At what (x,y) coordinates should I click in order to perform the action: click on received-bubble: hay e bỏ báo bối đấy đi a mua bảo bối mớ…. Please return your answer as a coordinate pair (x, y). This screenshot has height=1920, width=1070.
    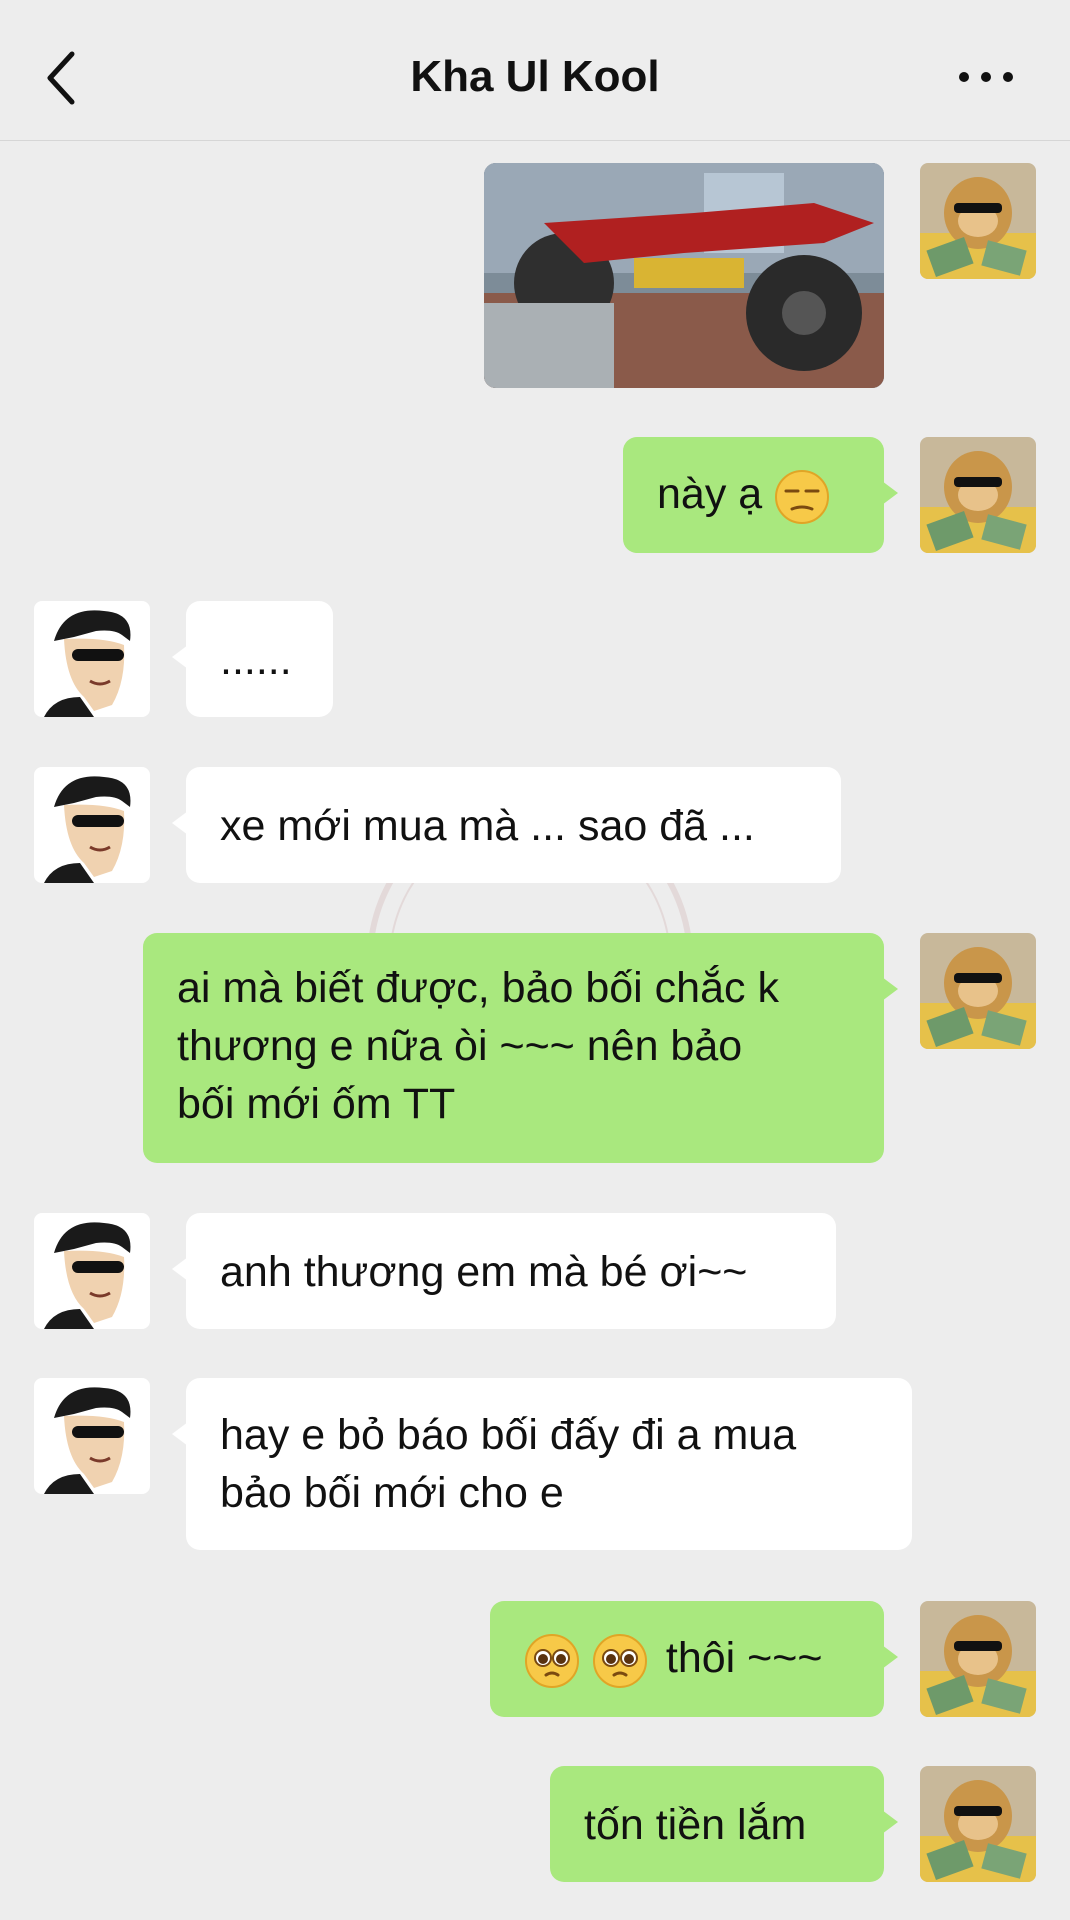
    Looking at the image, I should click on (542, 1464).